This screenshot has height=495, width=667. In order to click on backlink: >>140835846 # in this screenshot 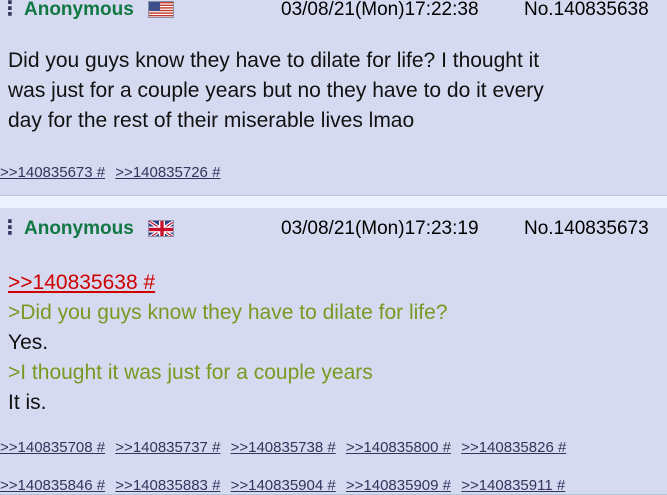, I will do `click(52, 485)`.